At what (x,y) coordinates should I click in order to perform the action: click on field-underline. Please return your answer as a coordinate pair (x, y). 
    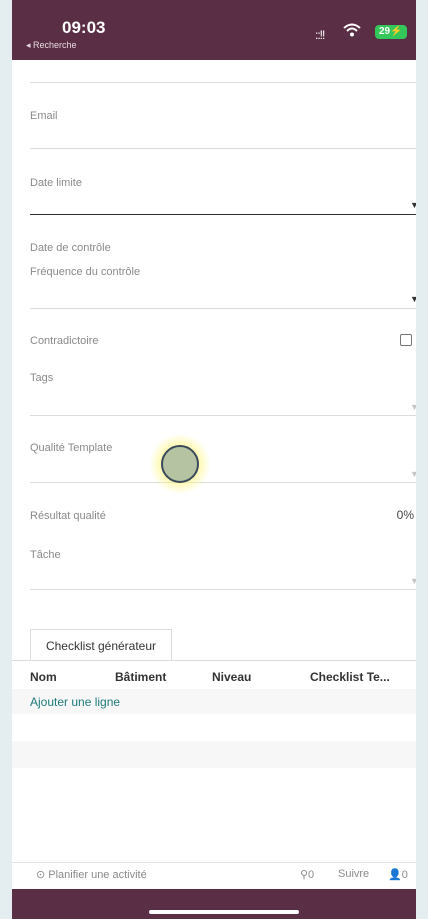
    Looking at the image, I should click on (223, 82).